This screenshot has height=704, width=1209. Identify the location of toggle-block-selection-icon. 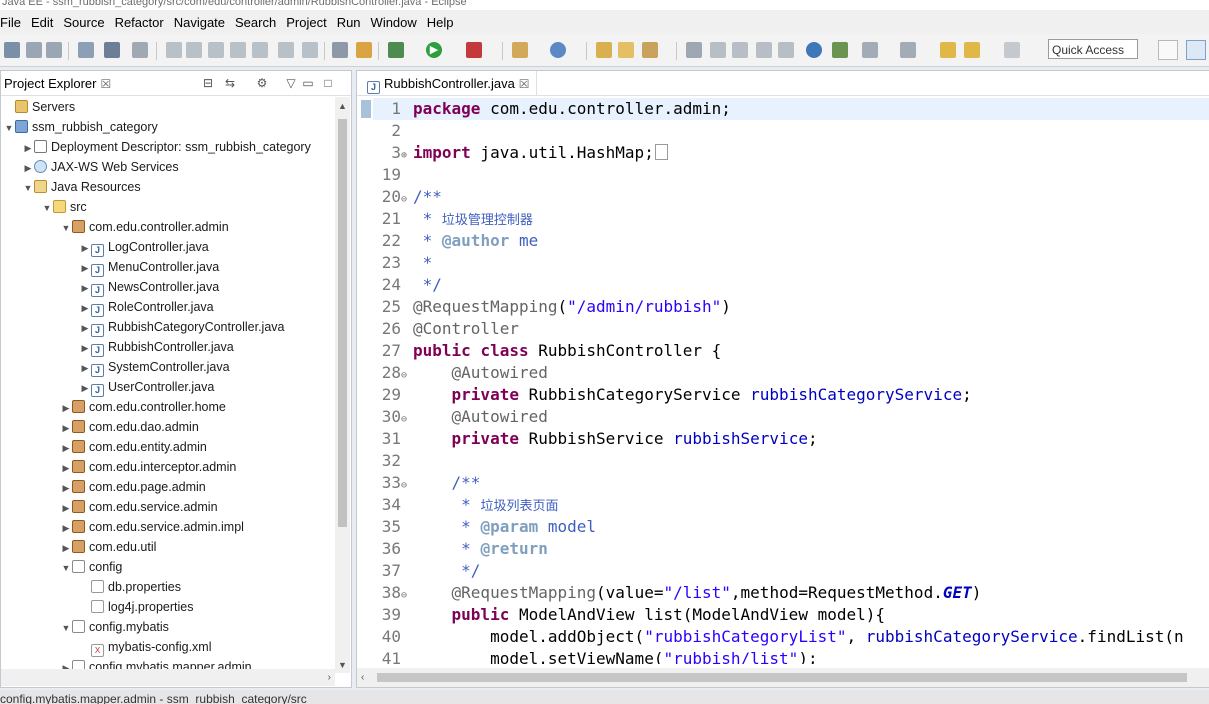
(718, 50).